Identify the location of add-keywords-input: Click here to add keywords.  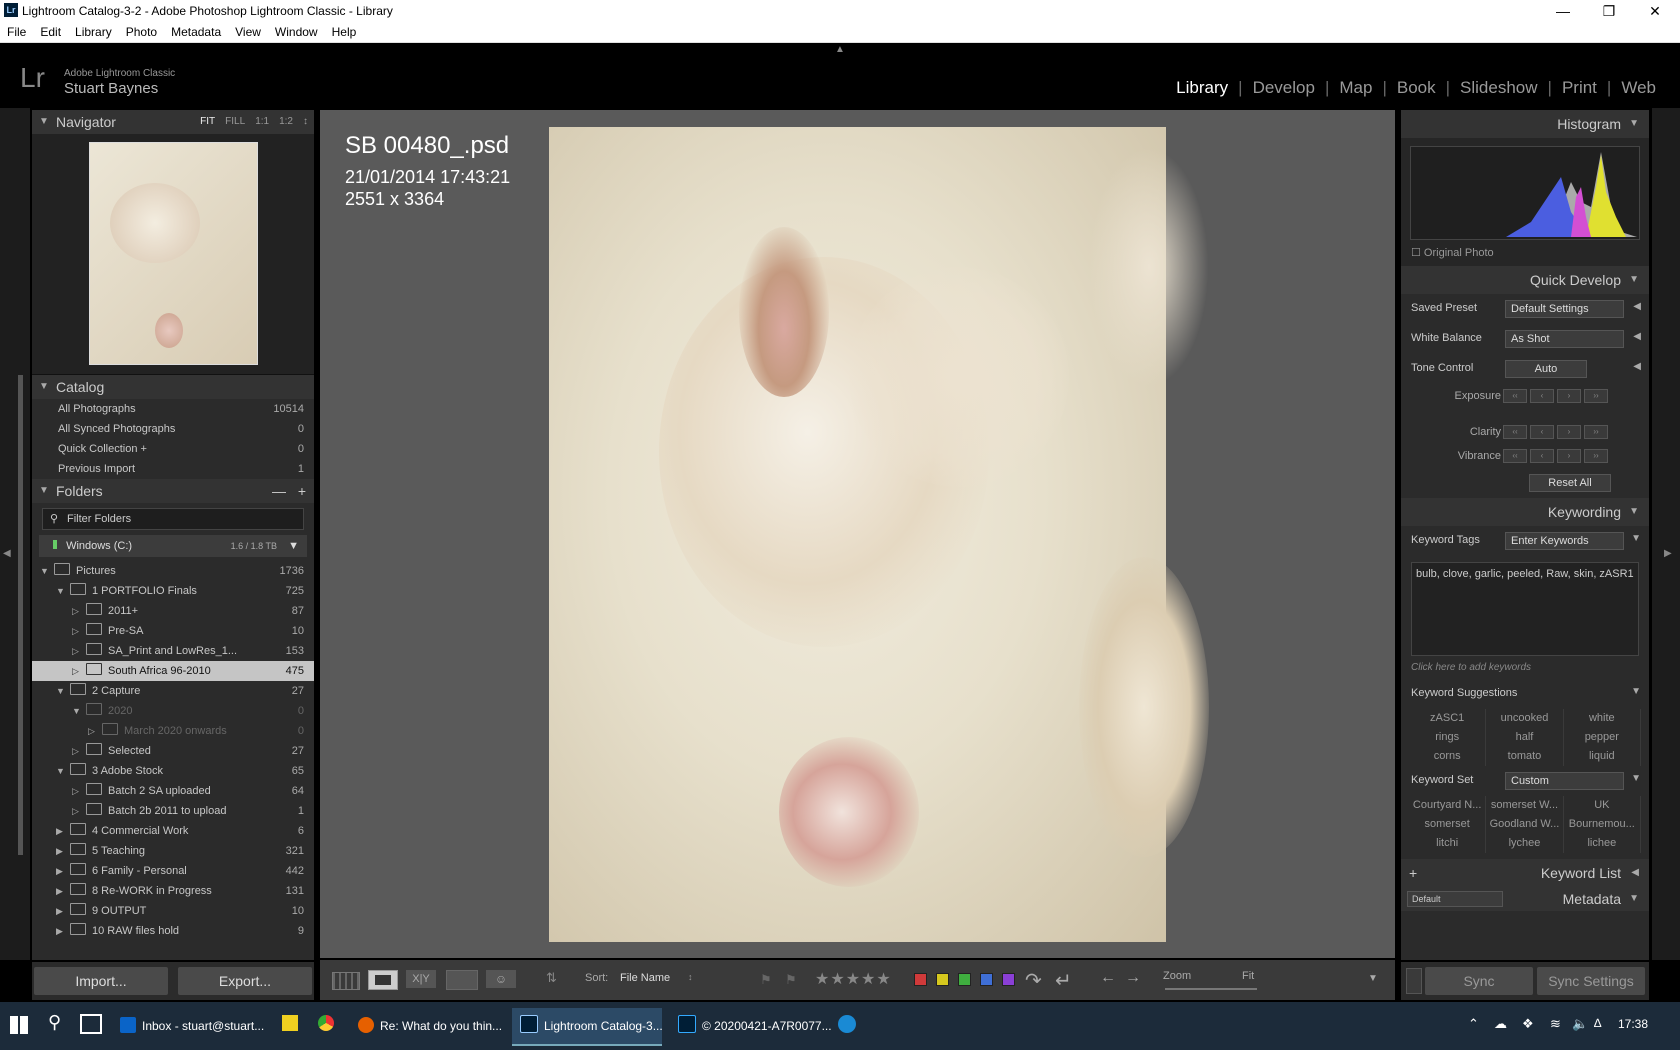
(1525, 667).